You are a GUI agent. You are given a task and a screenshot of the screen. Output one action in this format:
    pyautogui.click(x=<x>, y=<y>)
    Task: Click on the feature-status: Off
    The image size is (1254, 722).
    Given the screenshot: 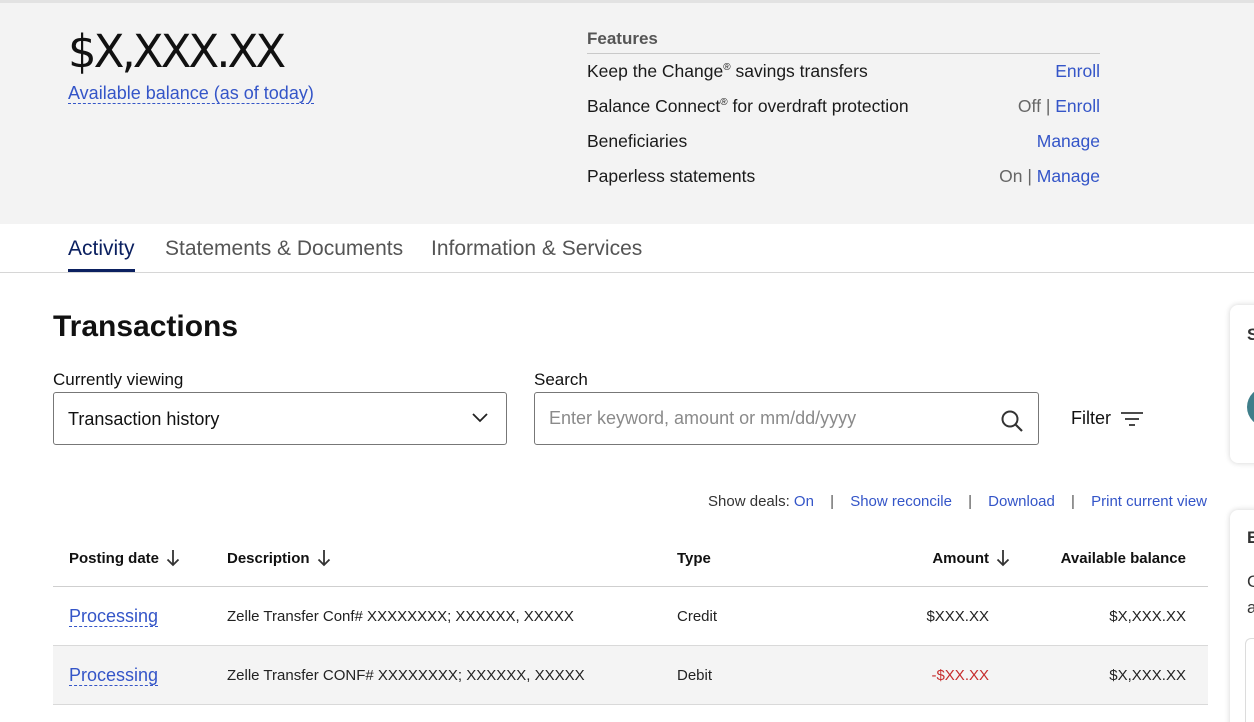 What is the action you would take?
    pyautogui.click(x=1029, y=106)
    